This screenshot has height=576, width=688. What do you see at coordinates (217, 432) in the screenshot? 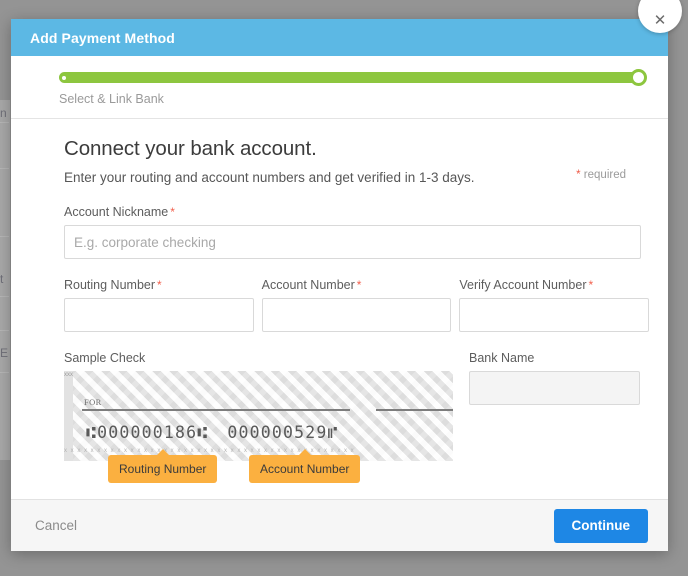
I see `micr-gap` at bounding box center [217, 432].